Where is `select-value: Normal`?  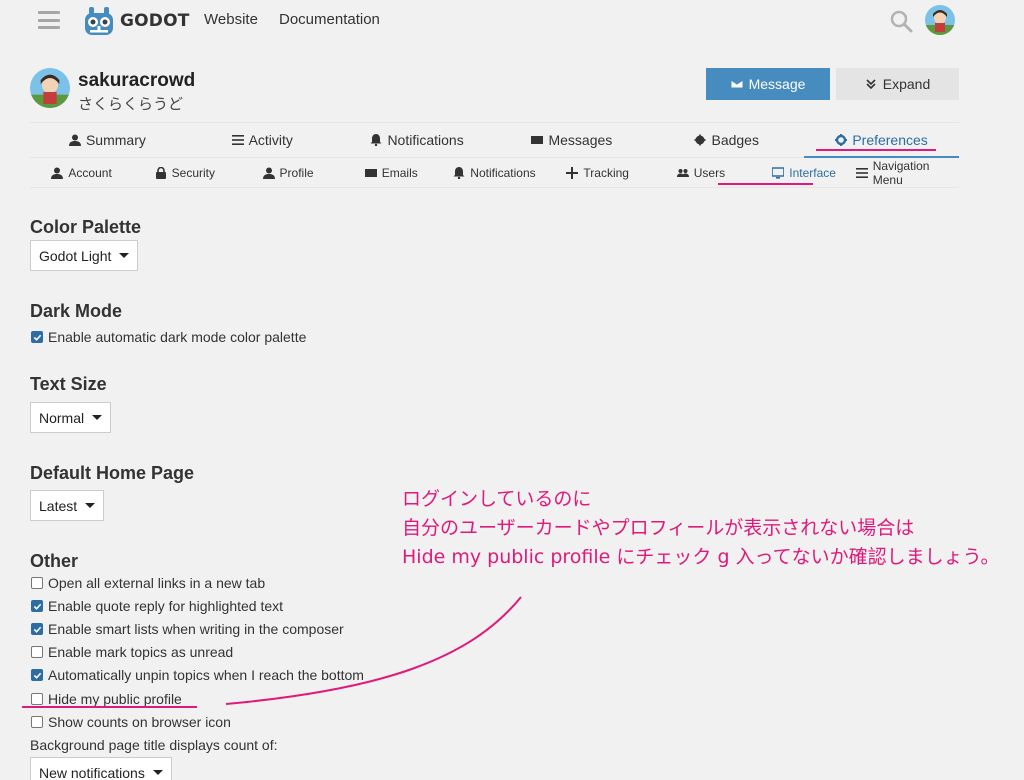
select-value: Normal is located at coordinates (62, 417).